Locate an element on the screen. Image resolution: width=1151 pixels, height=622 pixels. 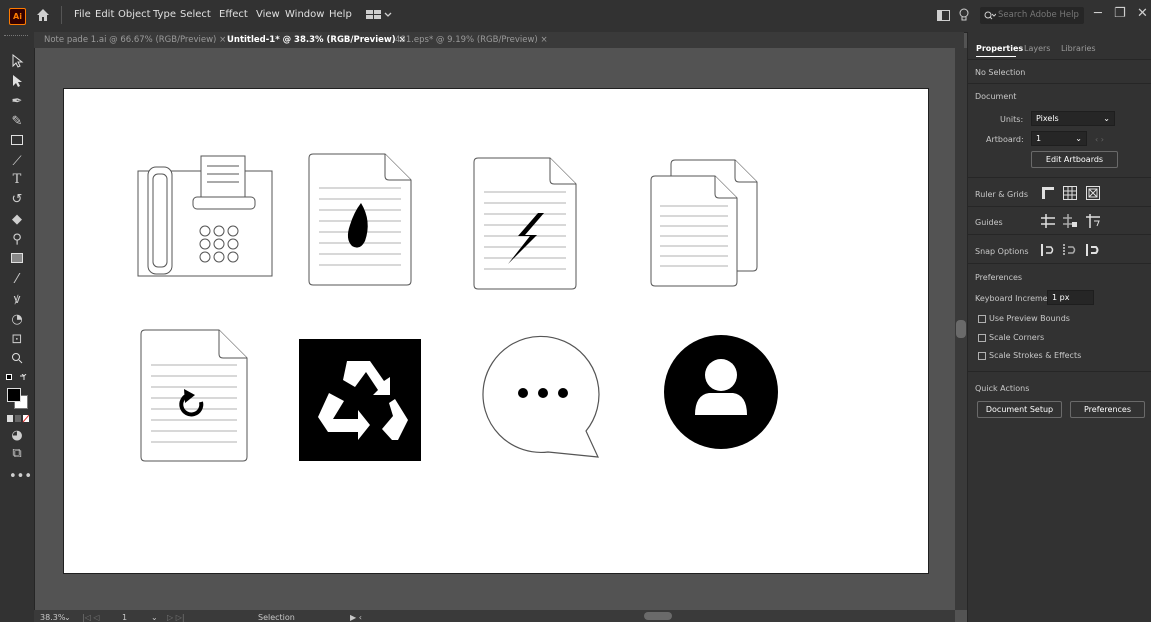
tab-note-pade: Note pade 1.ai @ 66.67% (RGB/Preview) × is located at coordinates (135, 40).